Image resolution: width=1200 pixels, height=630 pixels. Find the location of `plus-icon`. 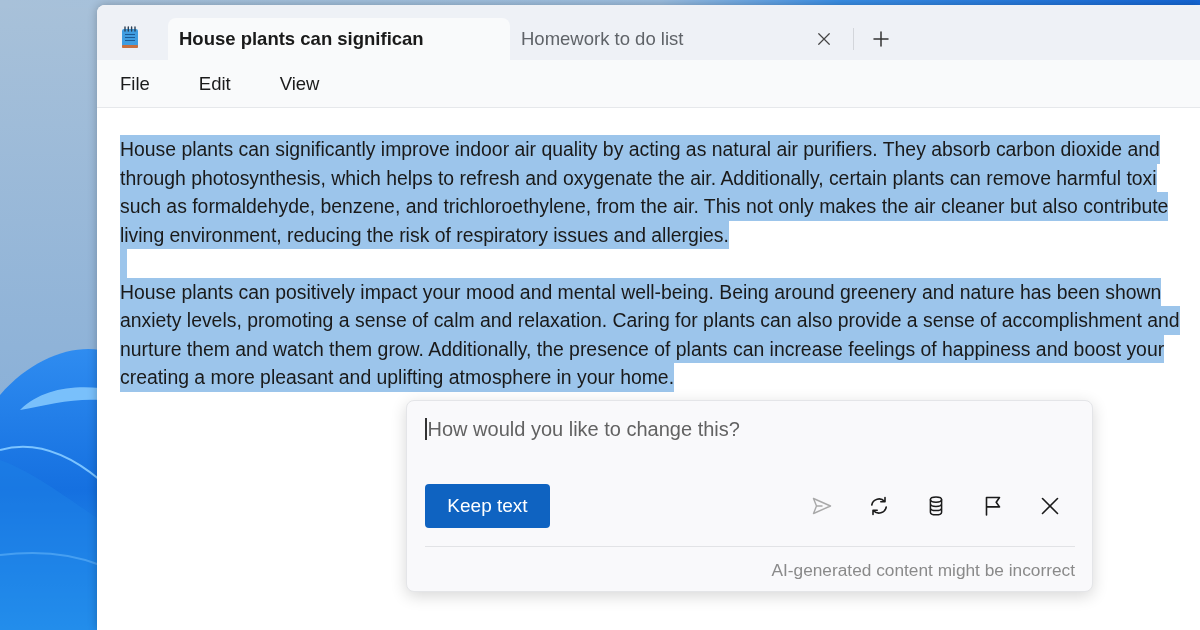

plus-icon is located at coordinates (881, 39).